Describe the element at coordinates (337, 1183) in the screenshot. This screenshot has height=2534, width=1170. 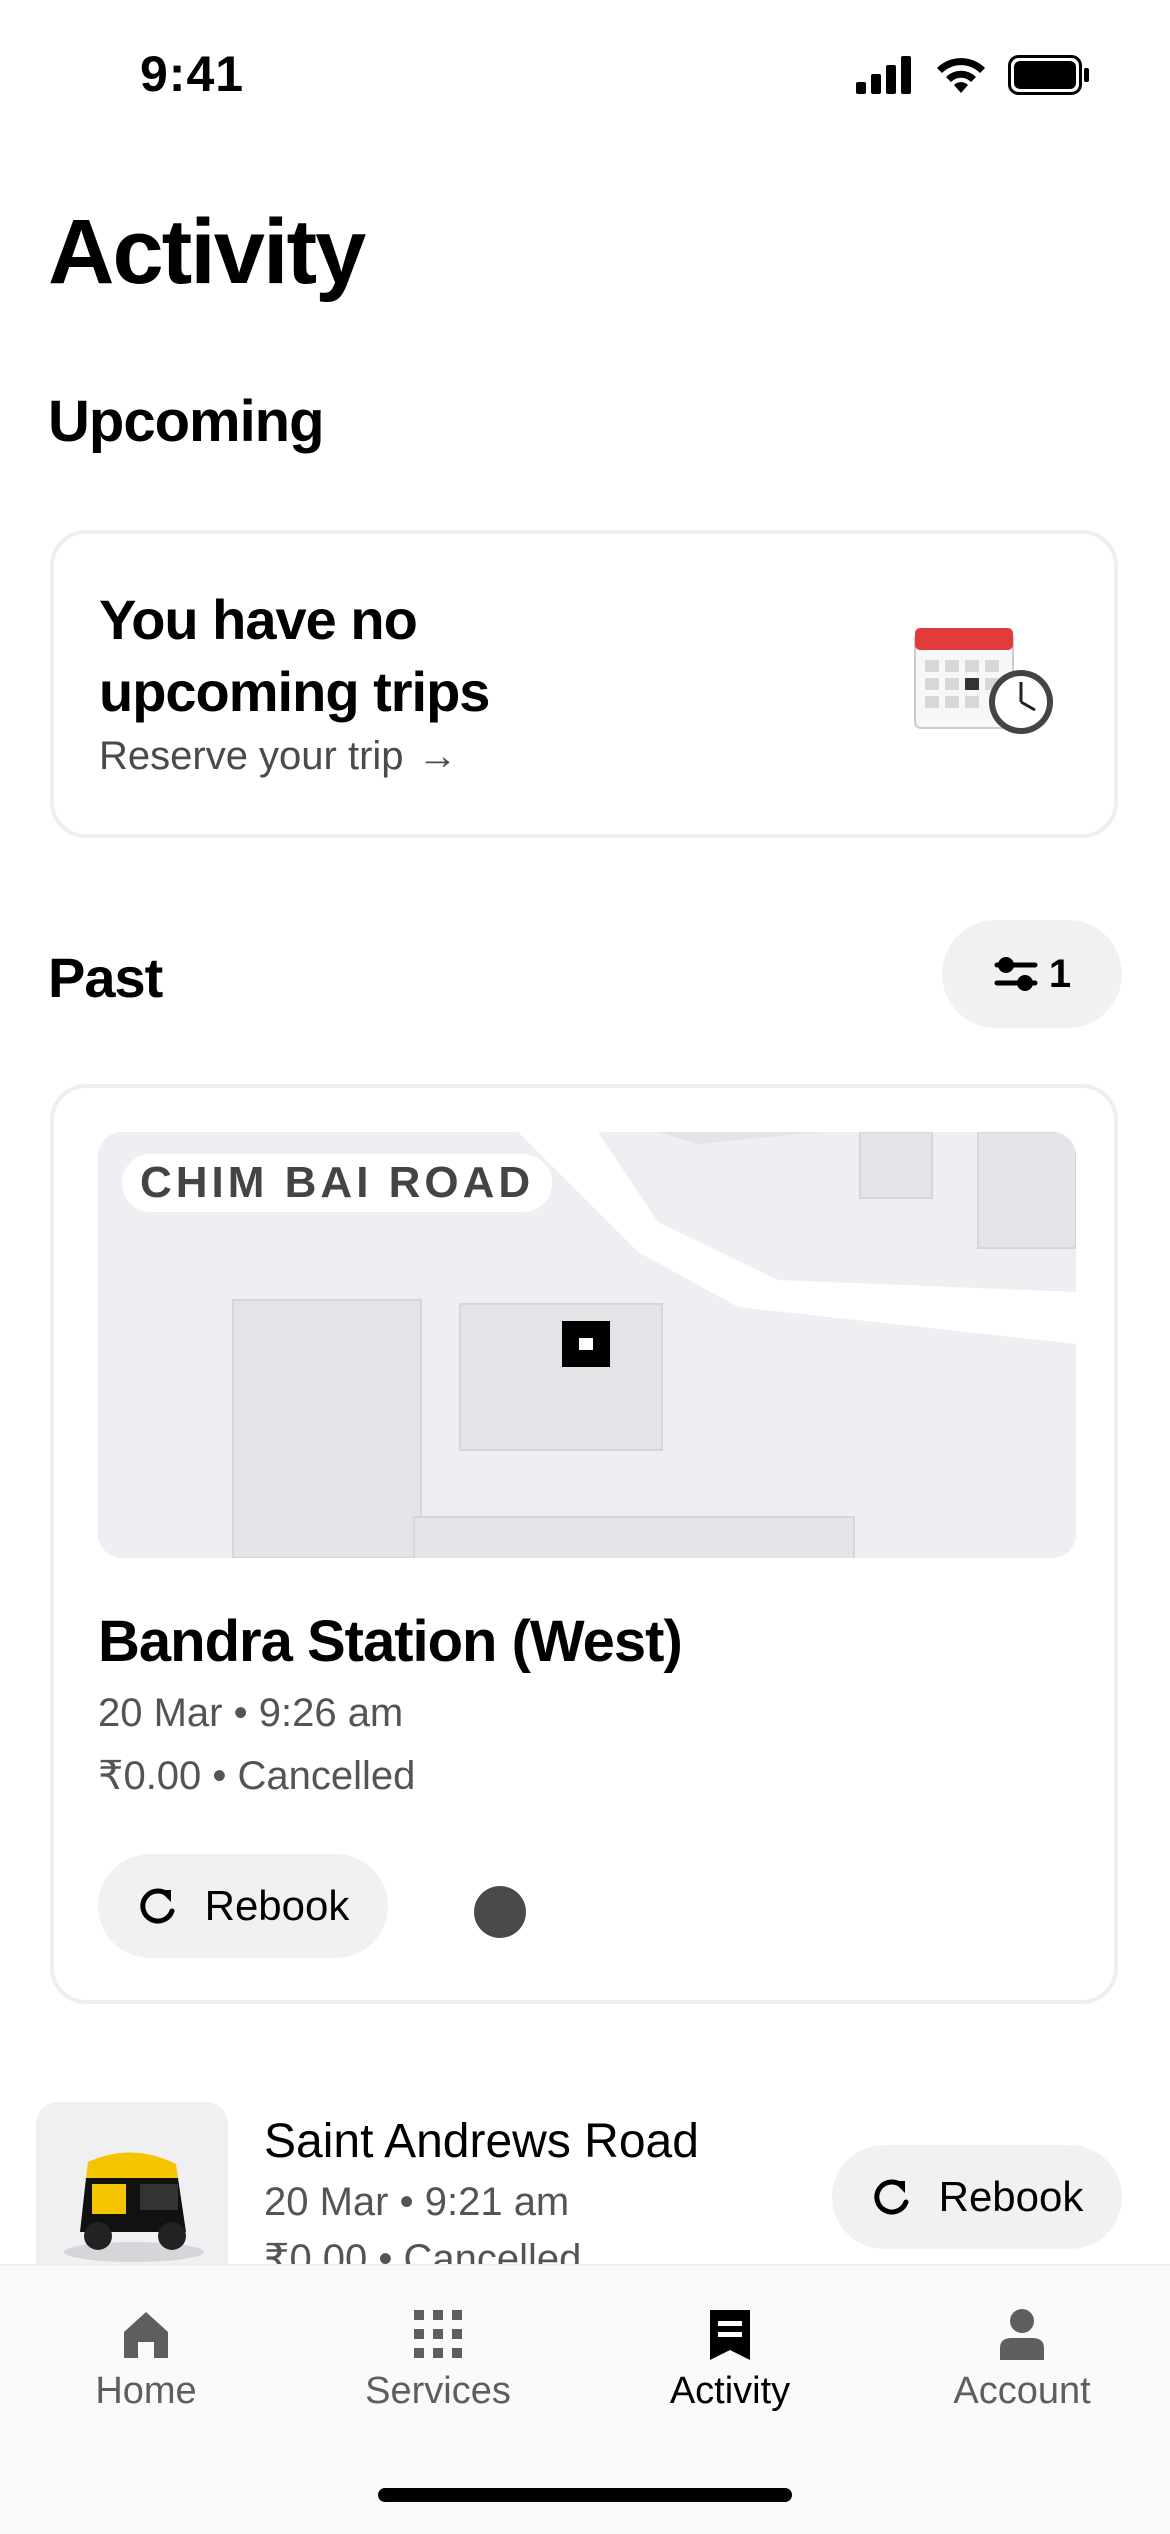
I see `map-street-label: CHIM BAI ROAD` at that location.